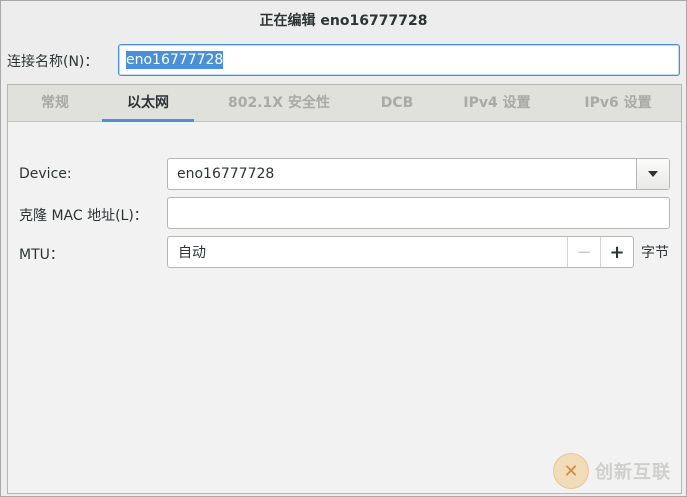 The image size is (687, 497). Describe the element at coordinates (397, 103) in the screenshot. I see `tab-dcb: DCB` at that location.